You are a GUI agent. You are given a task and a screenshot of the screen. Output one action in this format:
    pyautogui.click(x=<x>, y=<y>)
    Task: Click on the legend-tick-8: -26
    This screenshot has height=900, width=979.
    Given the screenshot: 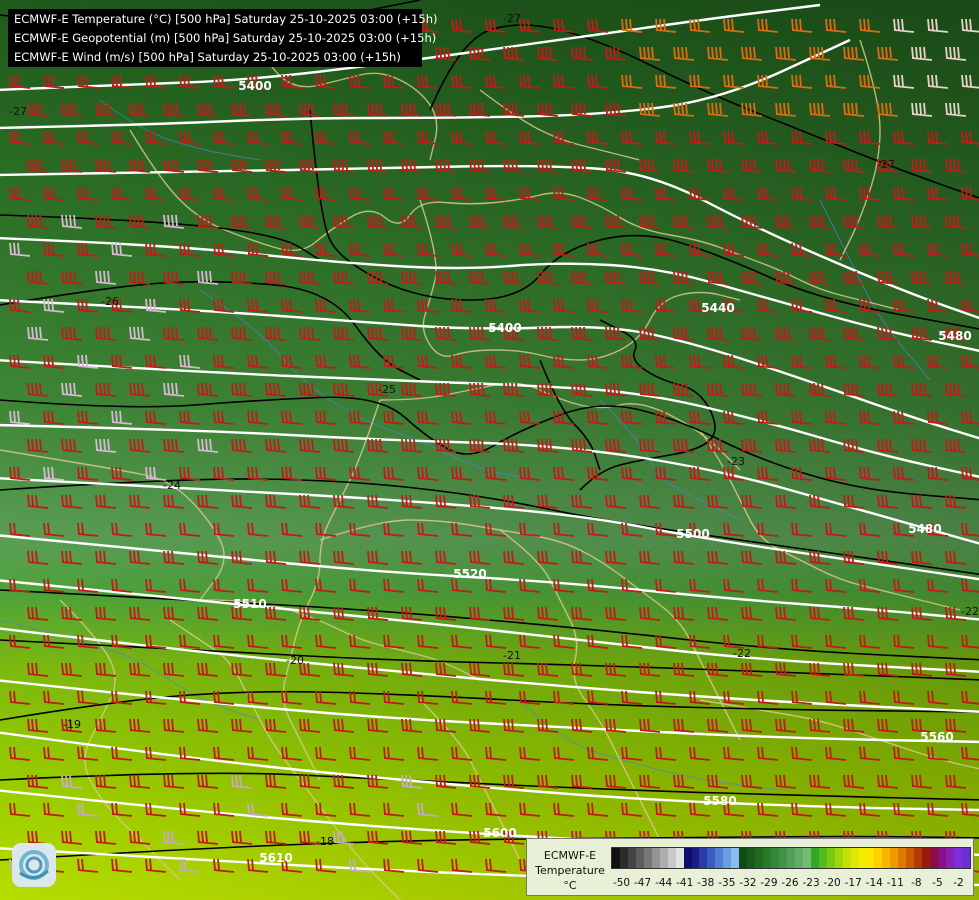 What is the action you would take?
    pyautogui.click(x=790, y=883)
    